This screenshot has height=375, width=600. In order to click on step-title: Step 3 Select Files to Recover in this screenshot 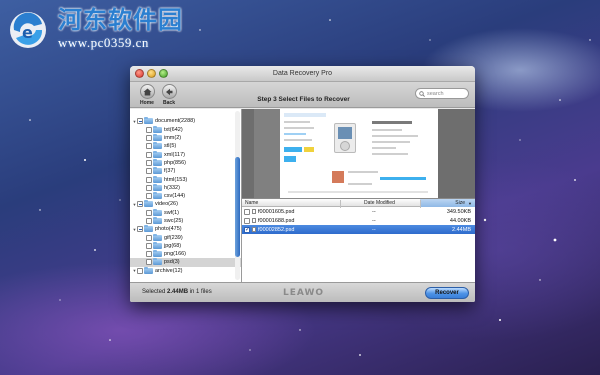, I will do `click(303, 99)`.